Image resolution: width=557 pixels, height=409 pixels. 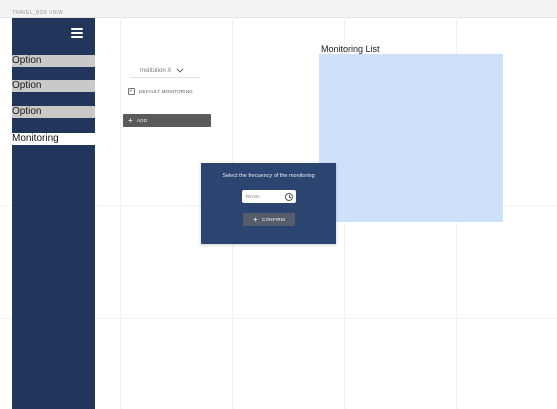 What do you see at coordinates (131, 91) in the screenshot?
I see `check-icon: ✓` at bounding box center [131, 91].